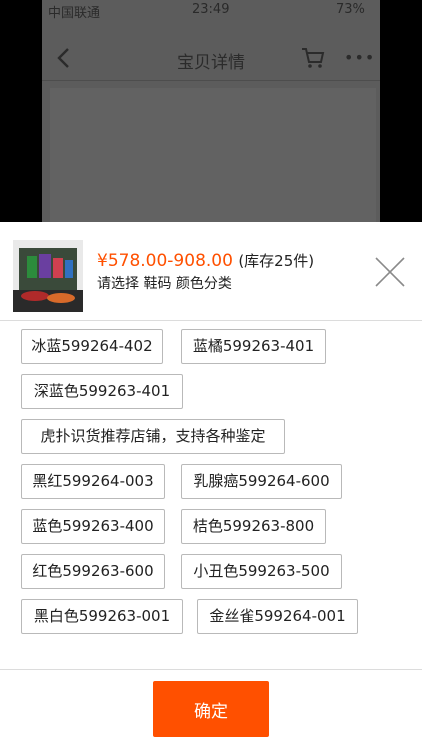 The width and height of the screenshot is (422, 750). I want to click on status-bar: 中国联通 23:49 73%, so click(211, 11).